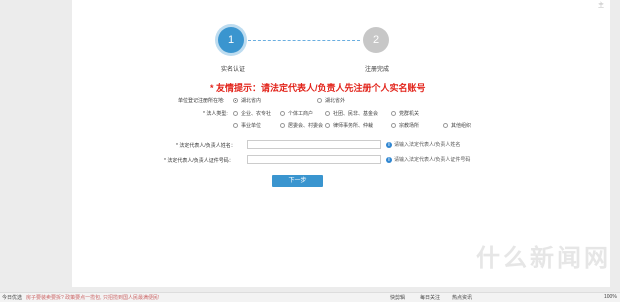 Image resolution: width=620 pixels, height=302 pixels. Describe the element at coordinates (301, 114) in the screenshot. I see `legal-type-option-label: 个体工商户` at that location.